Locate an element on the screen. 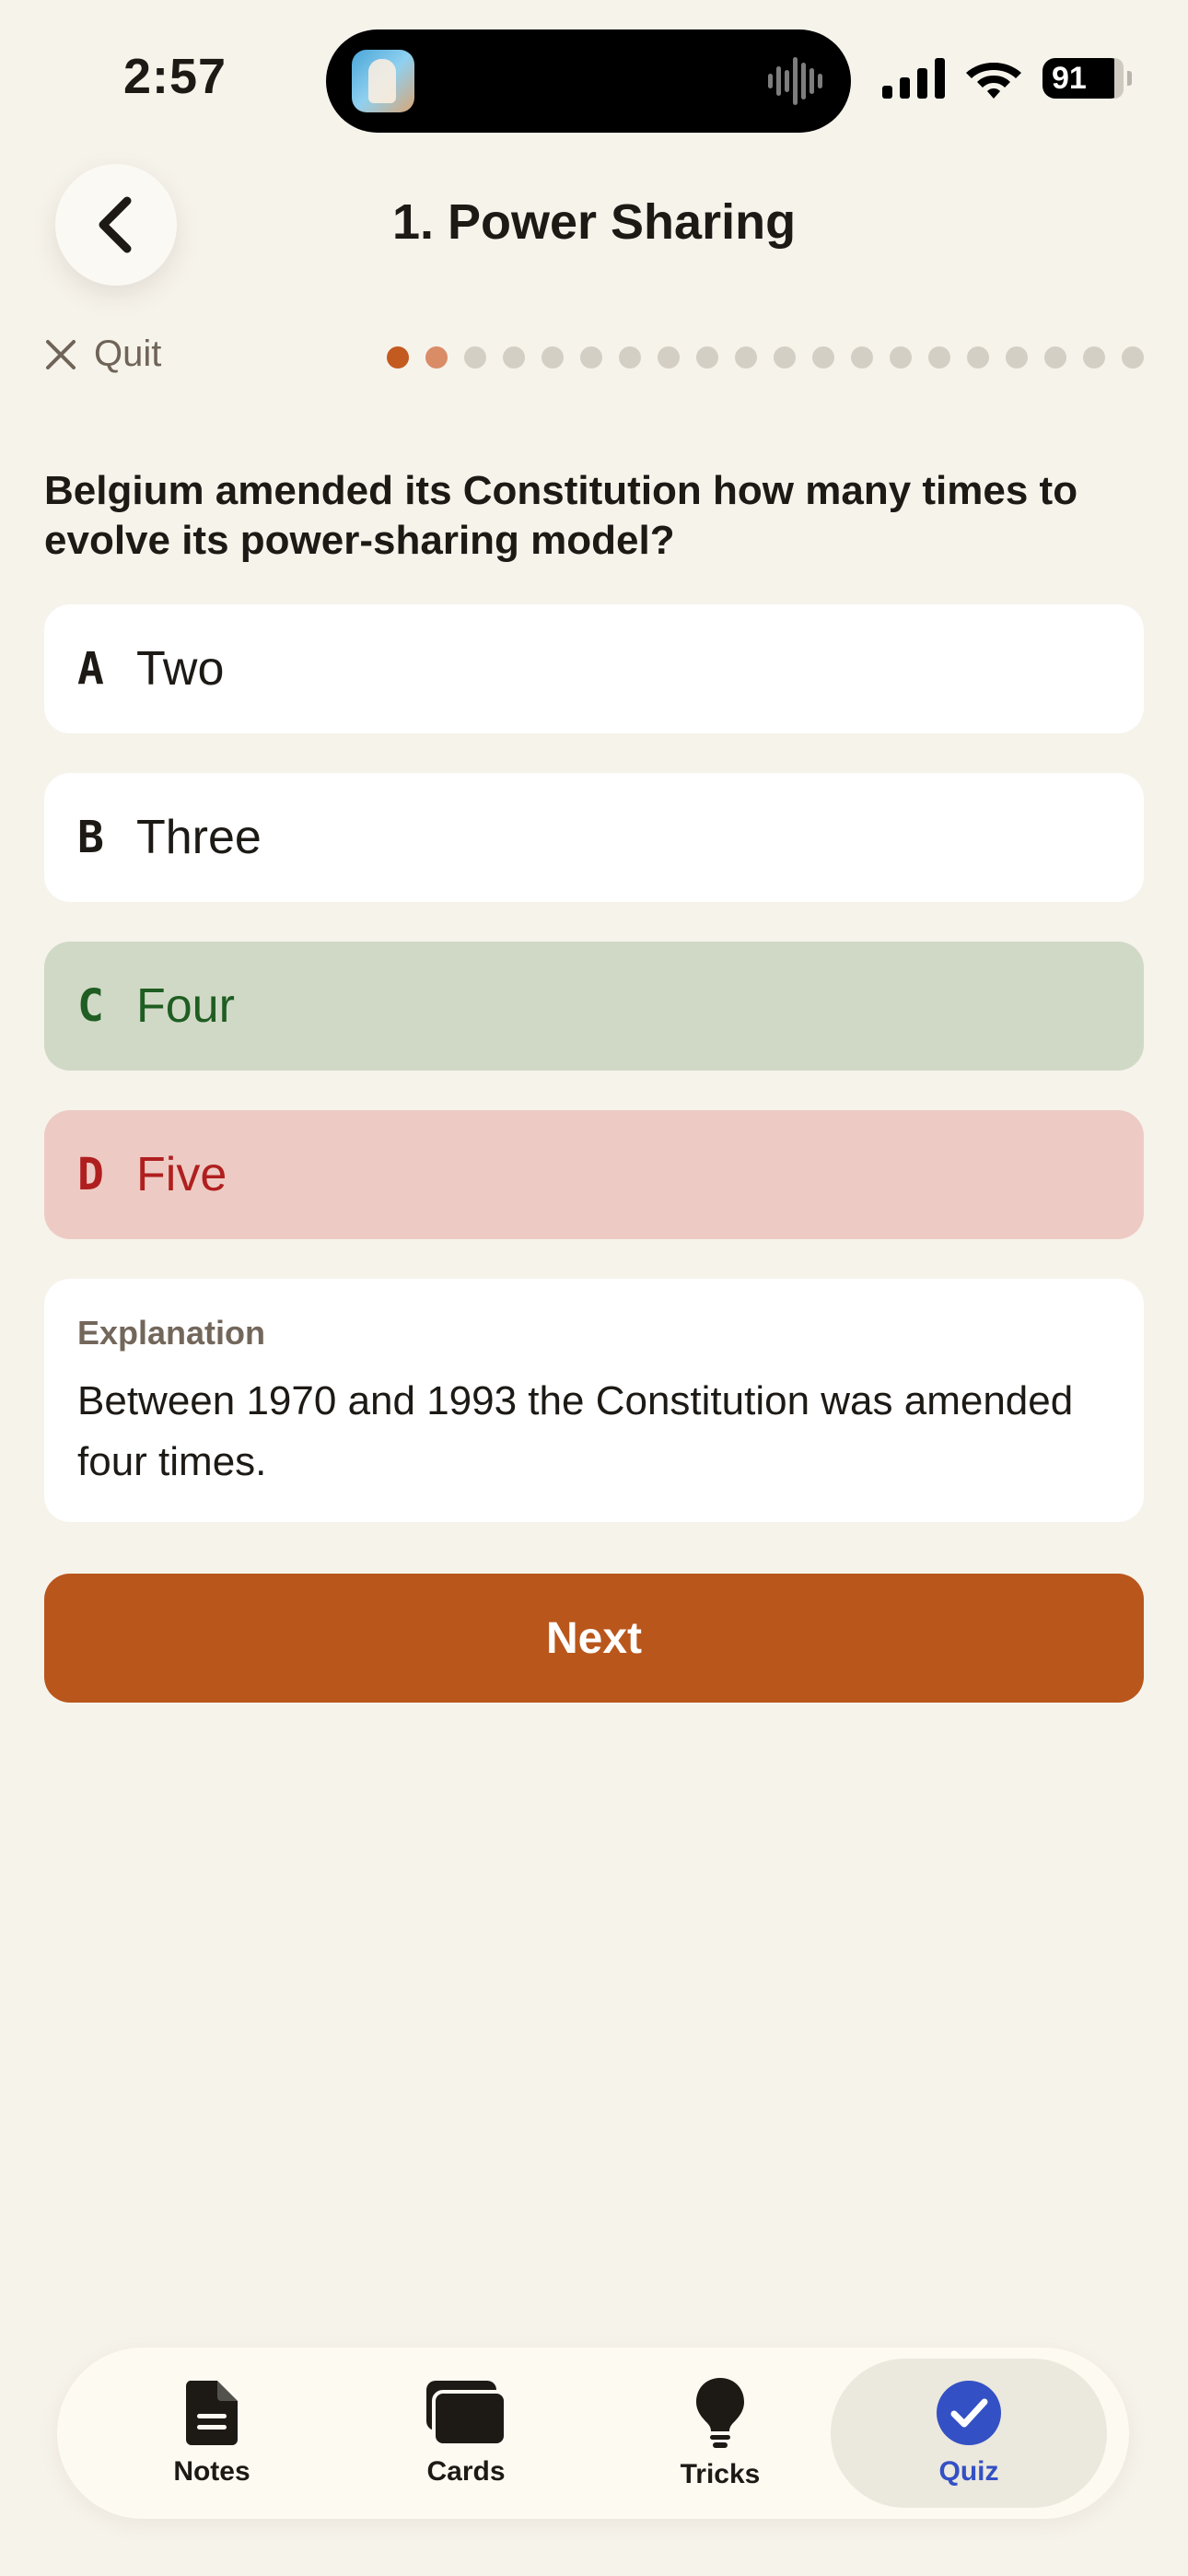  option-b: B Three is located at coordinates (594, 837).